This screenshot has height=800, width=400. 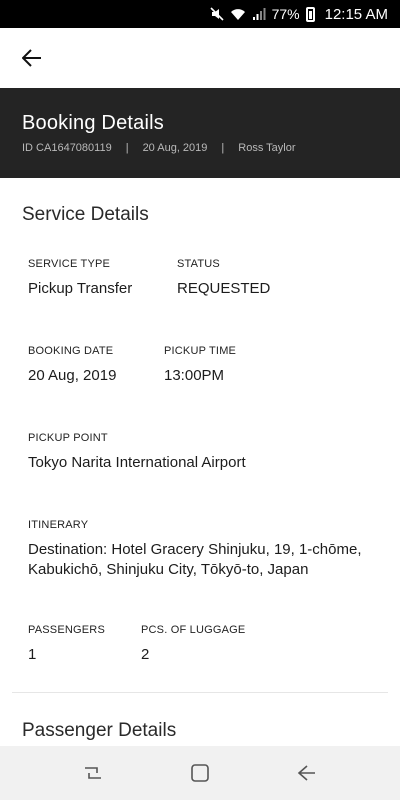 What do you see at coordinates (285, 14) in the screenshot?
I see `battery-percentage: 77%` at bounding box center [285, 14].